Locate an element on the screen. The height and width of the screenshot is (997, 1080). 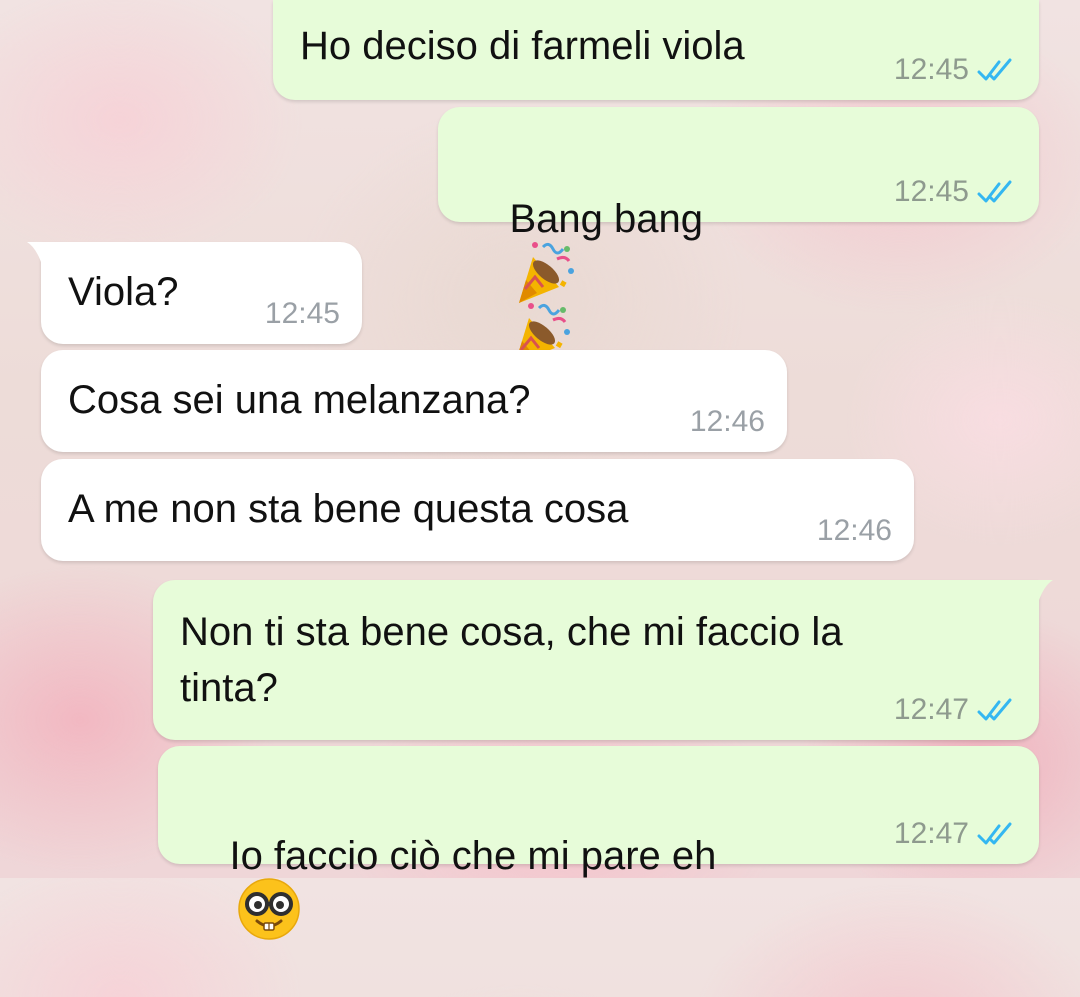
message-bubble-incoming: Cosa sei una melanzana? 12:46 is located at coordinates (414, 401).